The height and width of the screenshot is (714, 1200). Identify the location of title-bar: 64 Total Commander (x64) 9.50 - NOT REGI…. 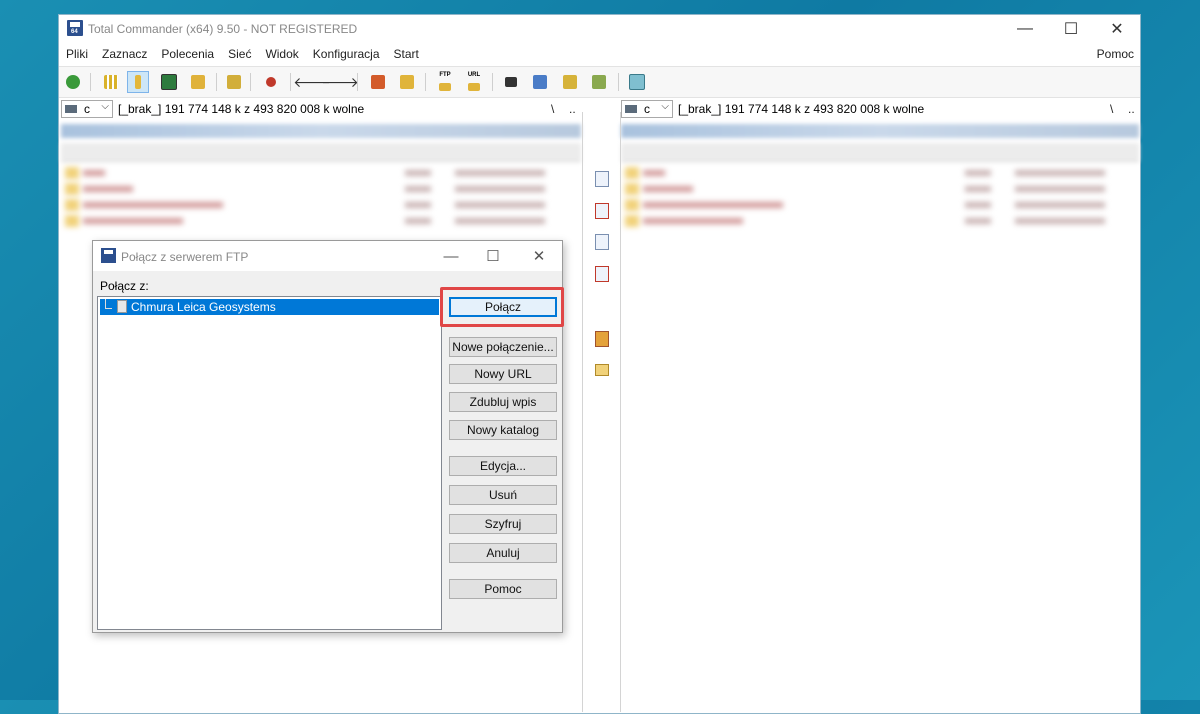
(599, 29).